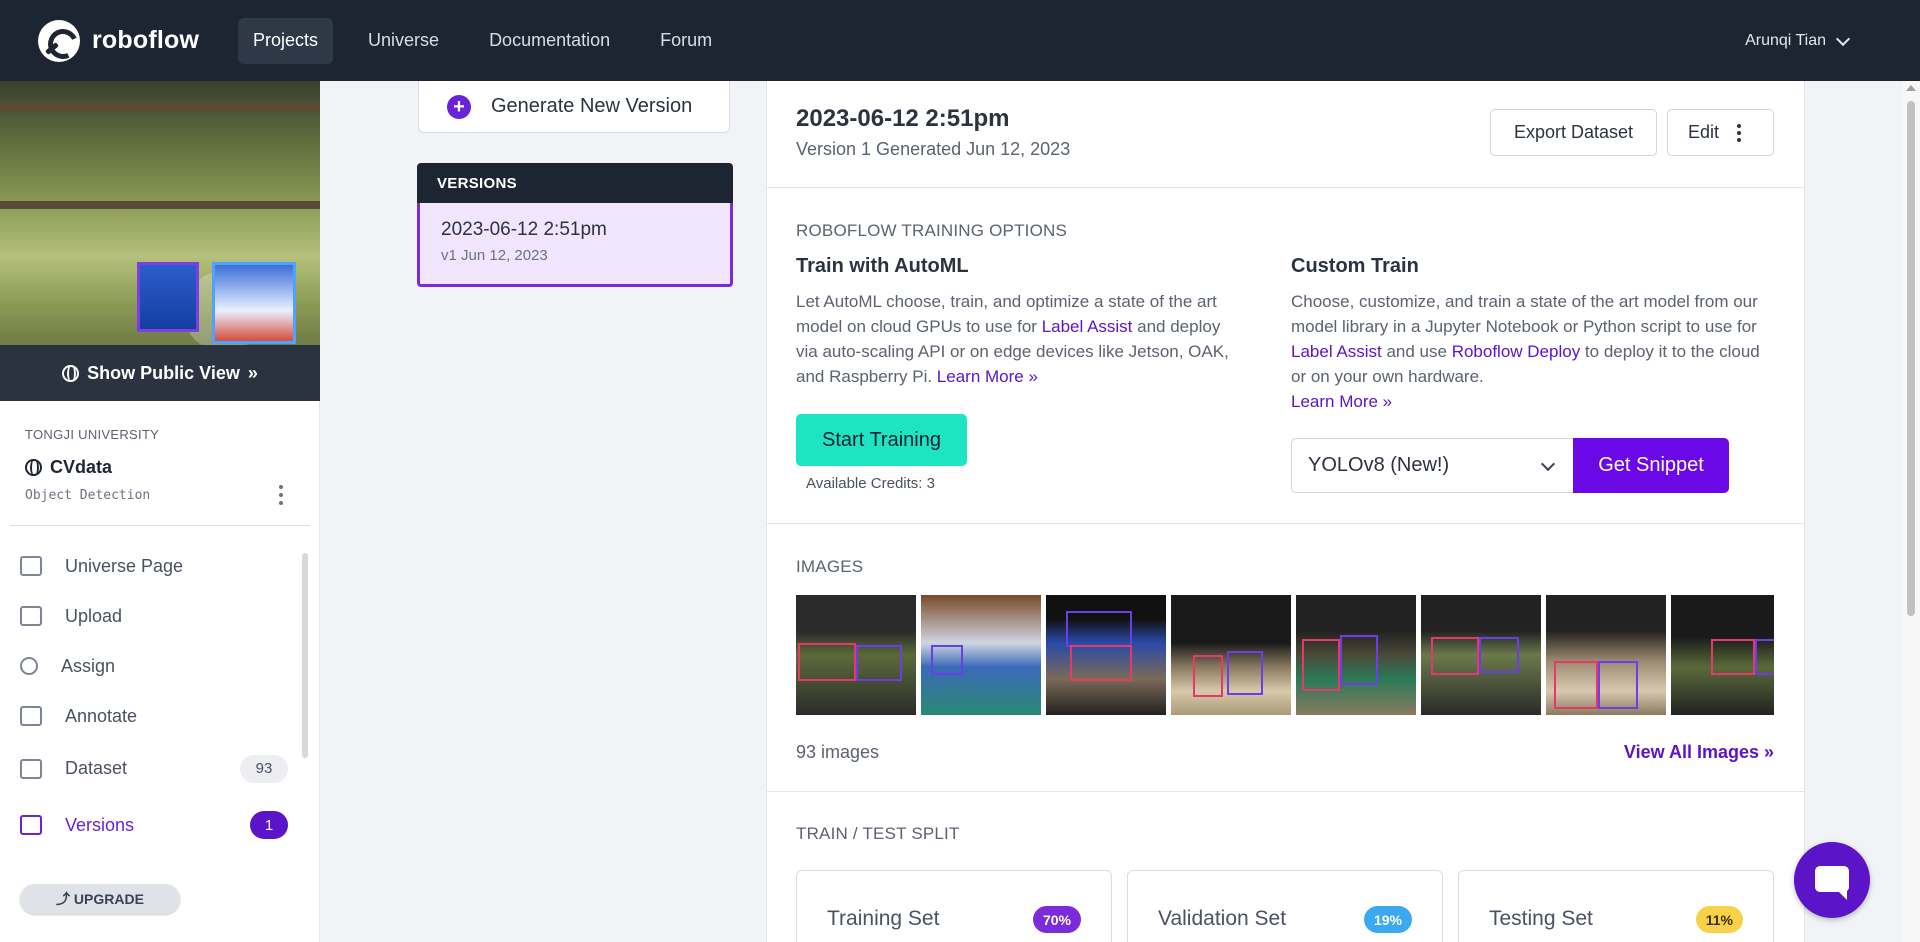 Image resolution: width=1920 pixels, height=942 pixels. What do you see at coordinates (575, 245) in the screenshot?
I see `version-item: 2023-06-12 2:51pm v1 Jun 12, 2023` at bounding box center [575, 245].